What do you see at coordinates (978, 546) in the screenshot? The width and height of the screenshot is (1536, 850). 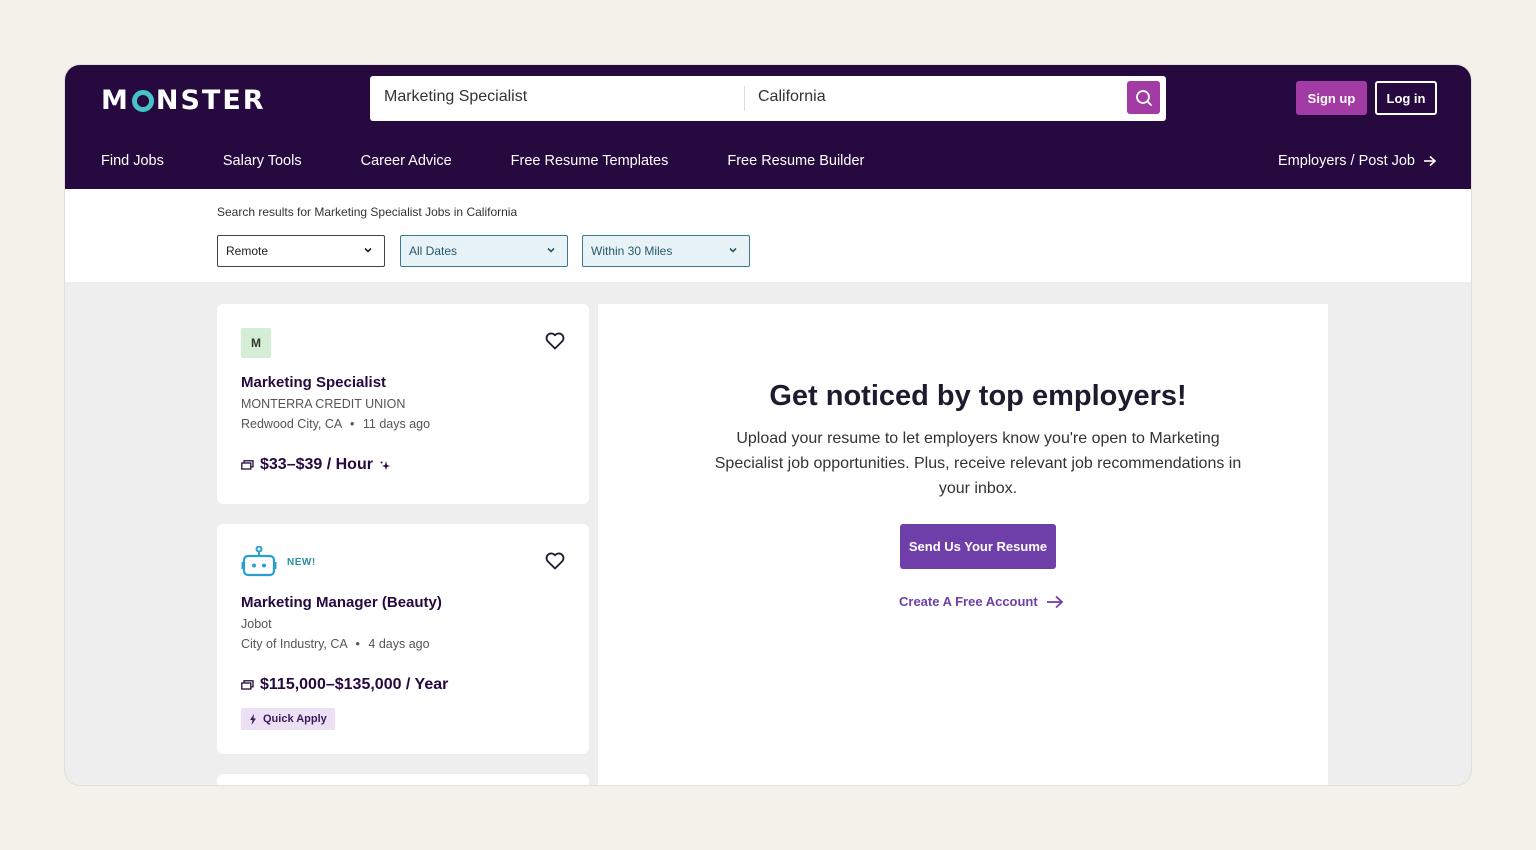 I see `send-resume-button: Send Us Your Resume` at bounding box center [978, 546].